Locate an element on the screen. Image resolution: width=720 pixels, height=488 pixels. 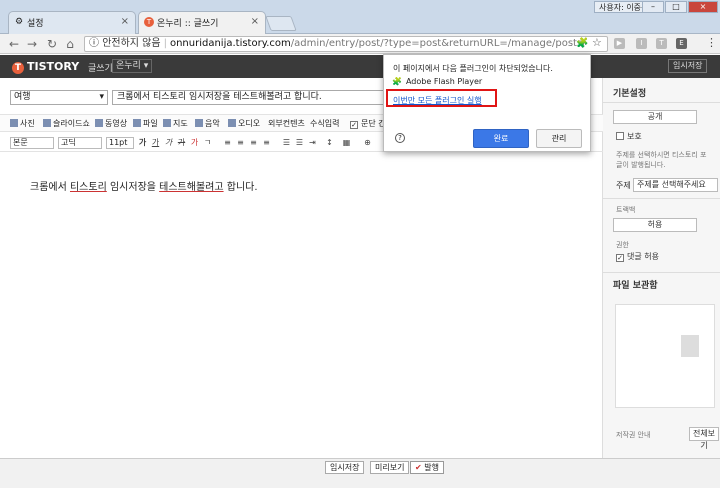
url-host: onnuridanija.tistory.com is located at coordinates (230, 43).